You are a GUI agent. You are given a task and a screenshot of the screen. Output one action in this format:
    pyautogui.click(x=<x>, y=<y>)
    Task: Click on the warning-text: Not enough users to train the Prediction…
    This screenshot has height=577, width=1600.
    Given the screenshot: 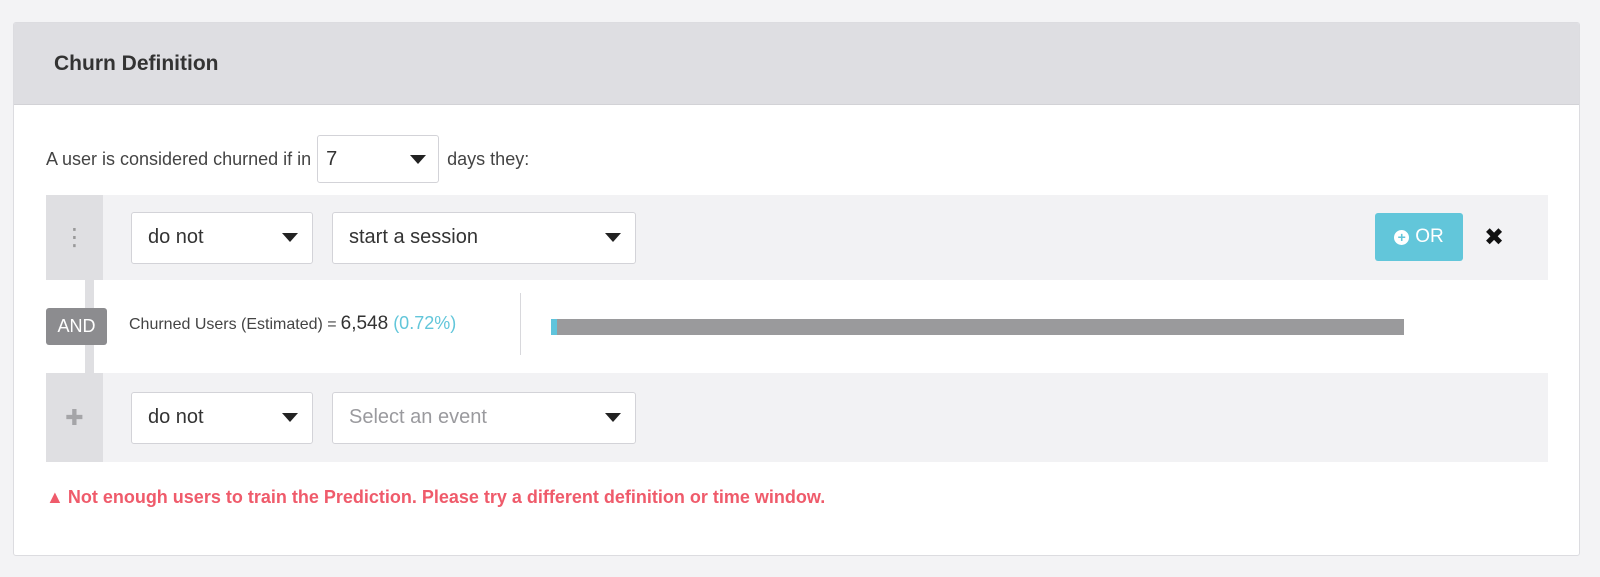 What is the action you would take?
    pyautogui.click(x=446, y=496)
    